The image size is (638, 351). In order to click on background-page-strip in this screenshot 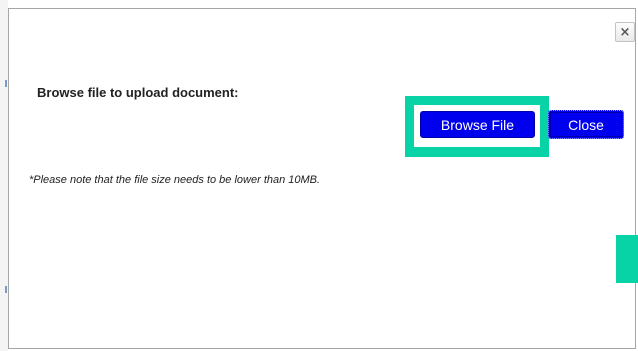, I will do `click(4, 175)`.